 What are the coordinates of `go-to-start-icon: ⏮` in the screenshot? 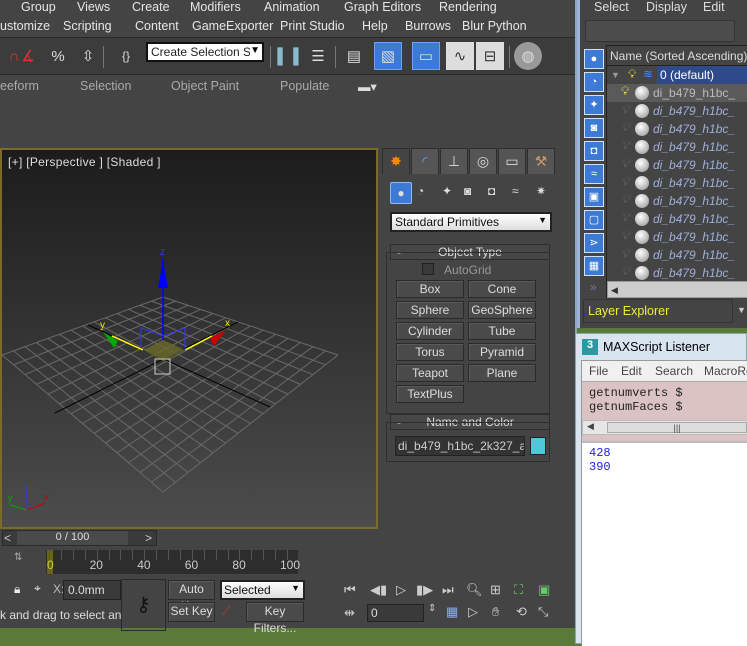 It's located at (350, 590).